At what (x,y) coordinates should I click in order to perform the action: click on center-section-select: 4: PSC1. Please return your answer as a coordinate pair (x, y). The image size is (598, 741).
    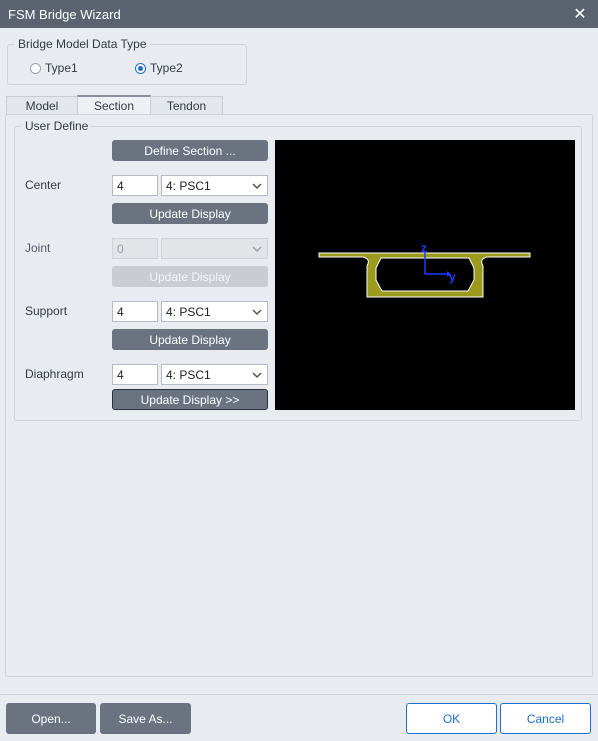
    Looking at the image, I should click on (214, 185).